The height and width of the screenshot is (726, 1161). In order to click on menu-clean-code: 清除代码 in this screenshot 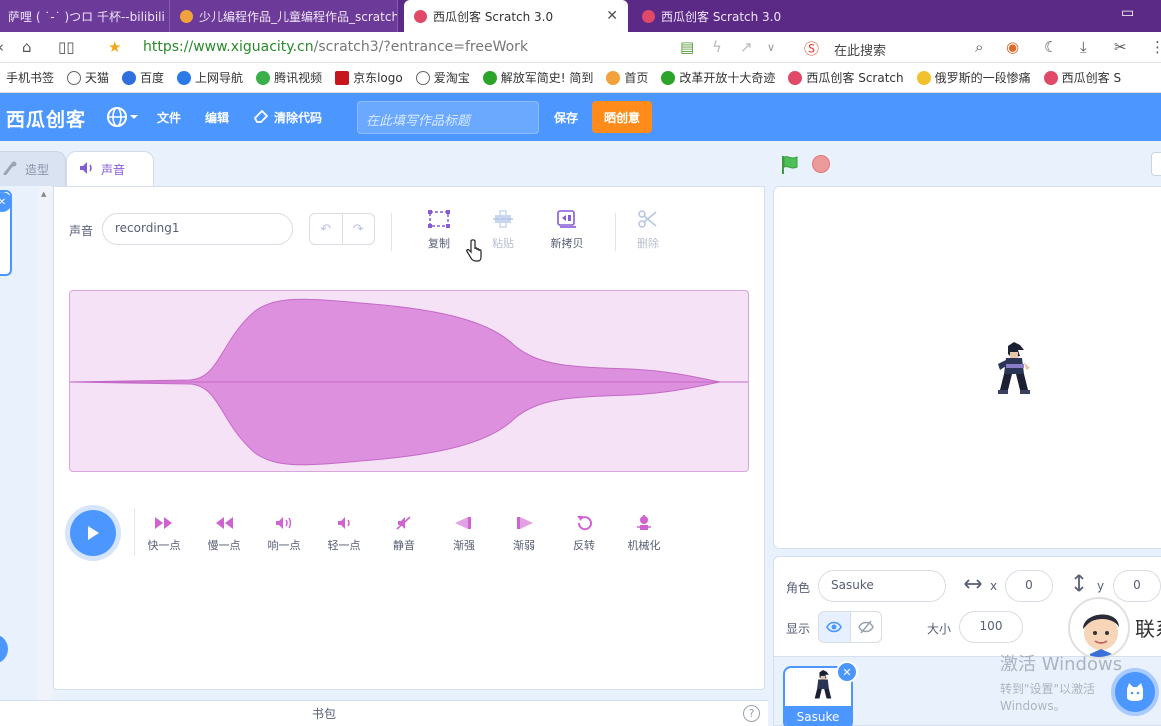, I will do `click(298, 117)`.